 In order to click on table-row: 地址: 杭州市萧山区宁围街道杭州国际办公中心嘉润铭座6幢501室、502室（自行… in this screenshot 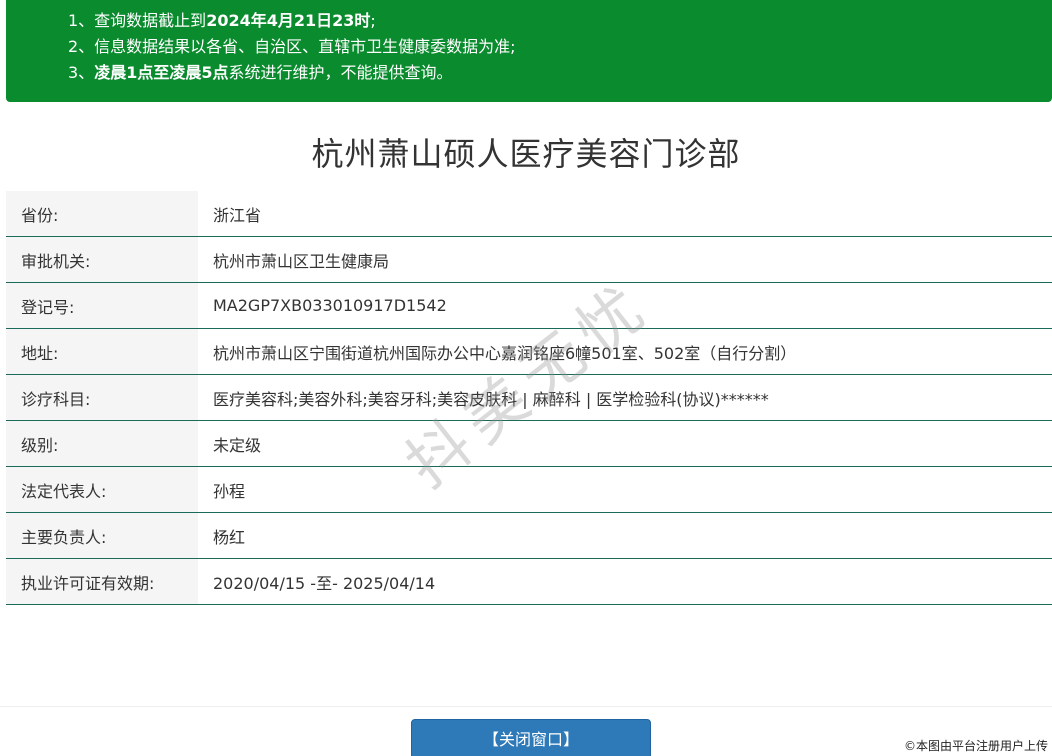, I will do `click(529, 351)`.